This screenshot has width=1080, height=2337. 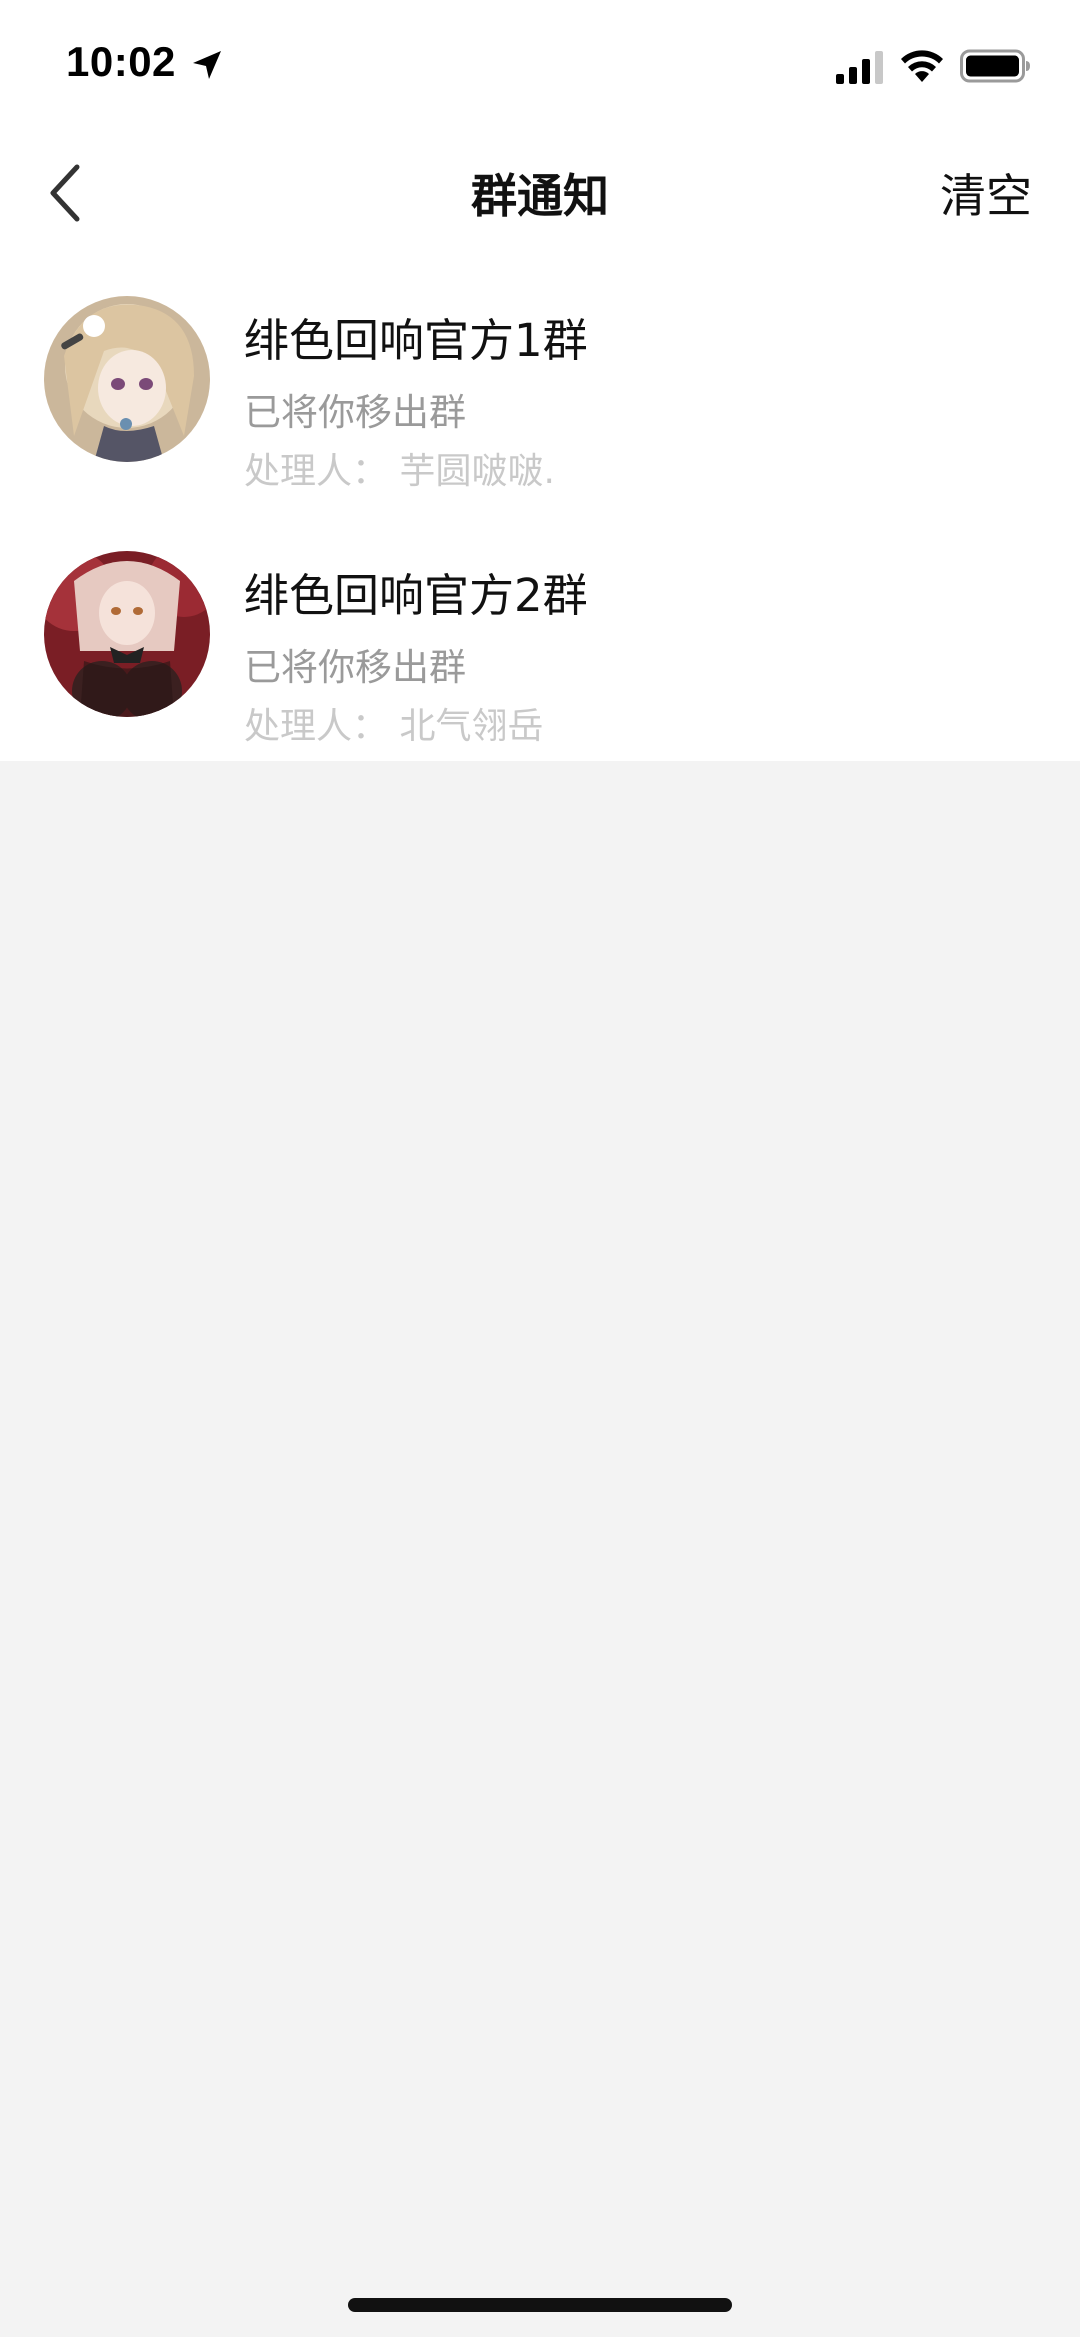 What do you see at coordinates (399, 471) in the screenshot?
I see `handler-text: 处理人： 芋圆啵啵.` at bounding box center [399, 471].